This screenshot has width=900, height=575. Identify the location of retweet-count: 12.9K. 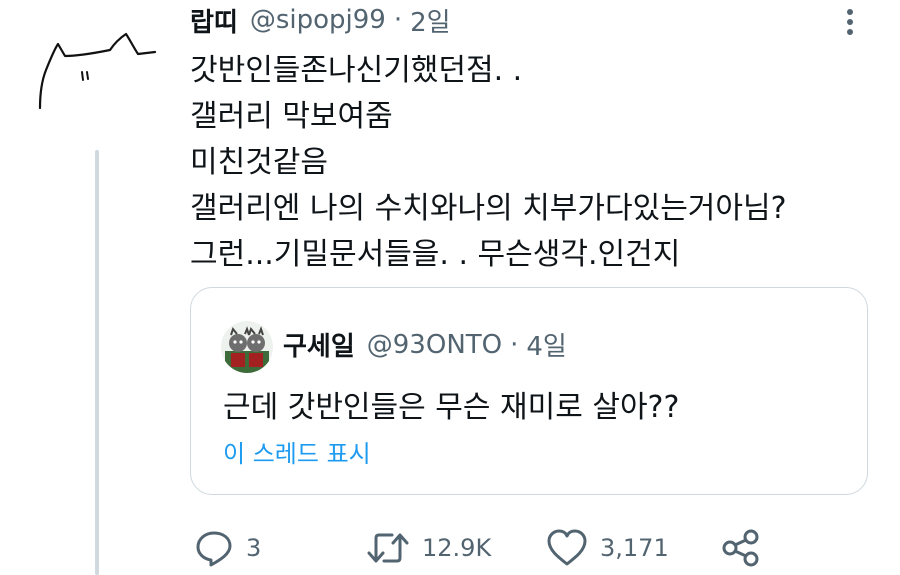
(457, 548).